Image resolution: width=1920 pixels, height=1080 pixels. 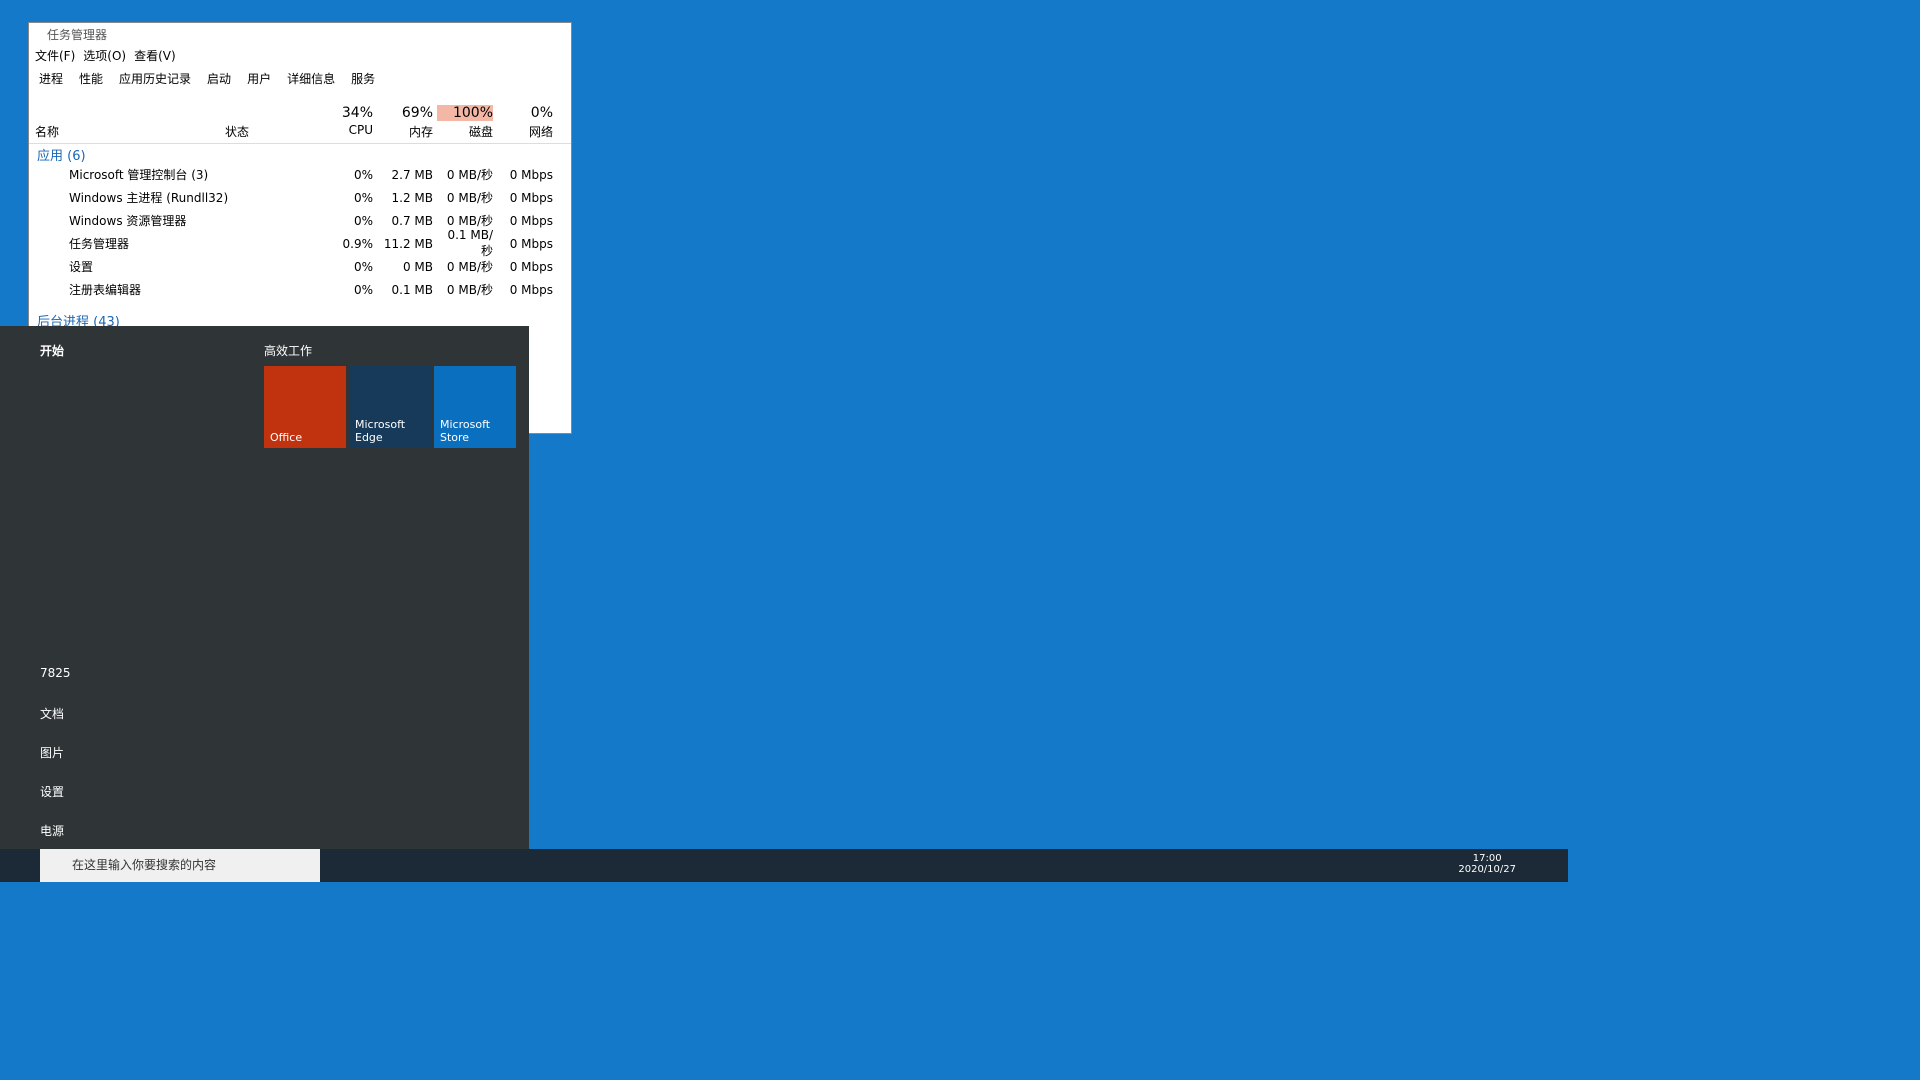 I want to click on window-title: 任务管理器, so click(x=77, y=34).